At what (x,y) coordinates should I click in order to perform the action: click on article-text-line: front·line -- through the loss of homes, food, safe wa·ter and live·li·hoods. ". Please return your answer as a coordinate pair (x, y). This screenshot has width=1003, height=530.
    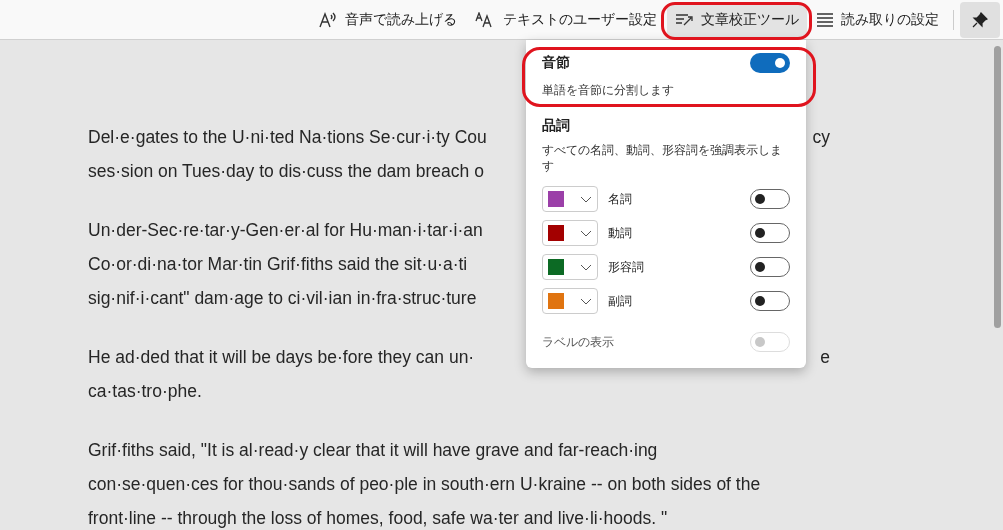
    Looking at the image, I should click on (378, 518).